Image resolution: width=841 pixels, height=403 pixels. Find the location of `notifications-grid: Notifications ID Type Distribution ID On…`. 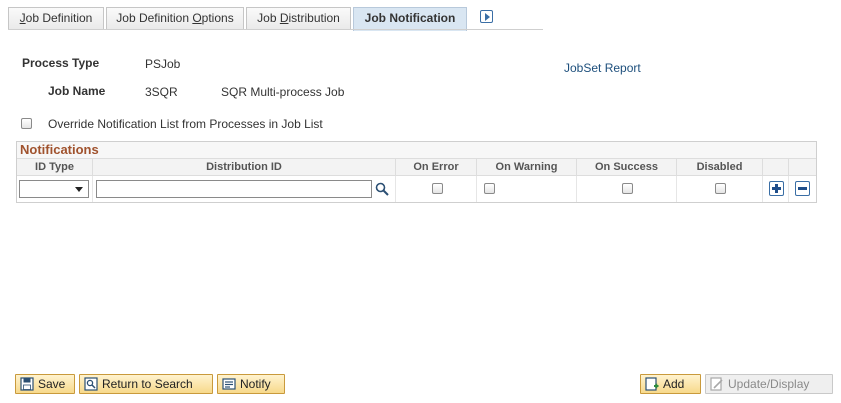

notifications-grid: Notifications ID Type Distribution ID On… is located at coordinates (416, 172).